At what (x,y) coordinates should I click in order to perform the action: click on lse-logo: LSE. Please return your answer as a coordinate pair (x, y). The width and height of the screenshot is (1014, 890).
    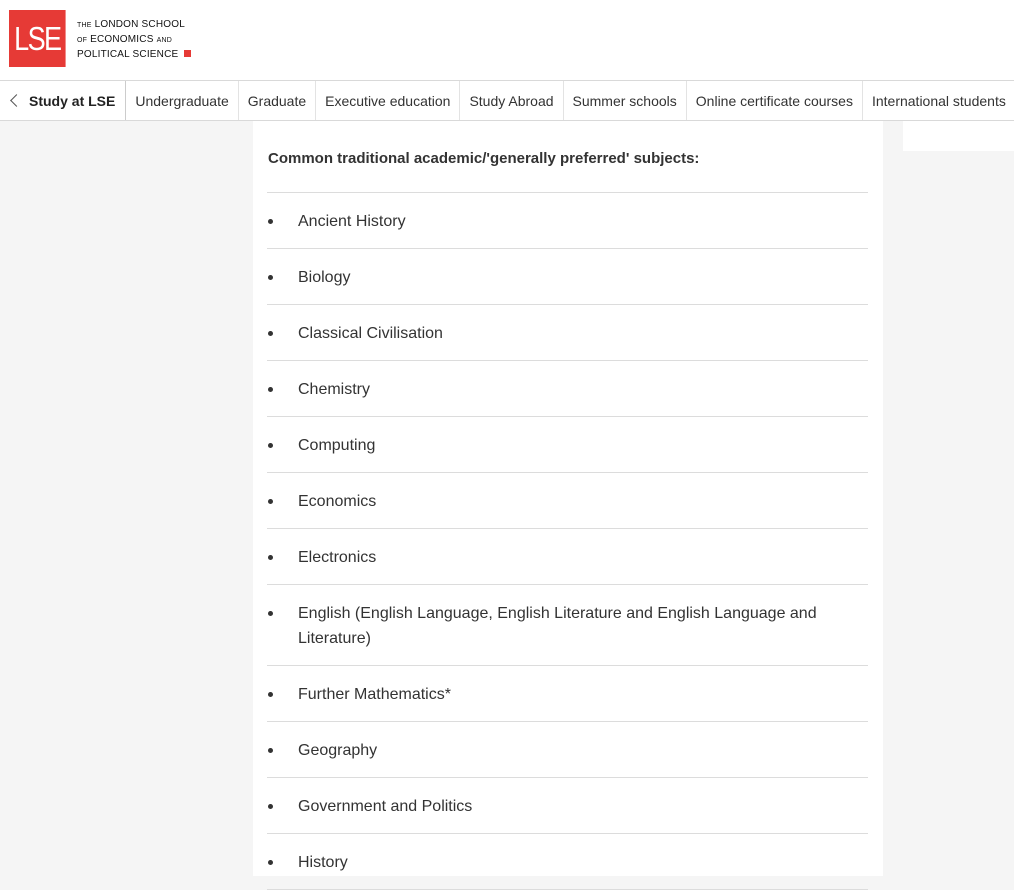
    Looking at the image, I should click on (37, 38).